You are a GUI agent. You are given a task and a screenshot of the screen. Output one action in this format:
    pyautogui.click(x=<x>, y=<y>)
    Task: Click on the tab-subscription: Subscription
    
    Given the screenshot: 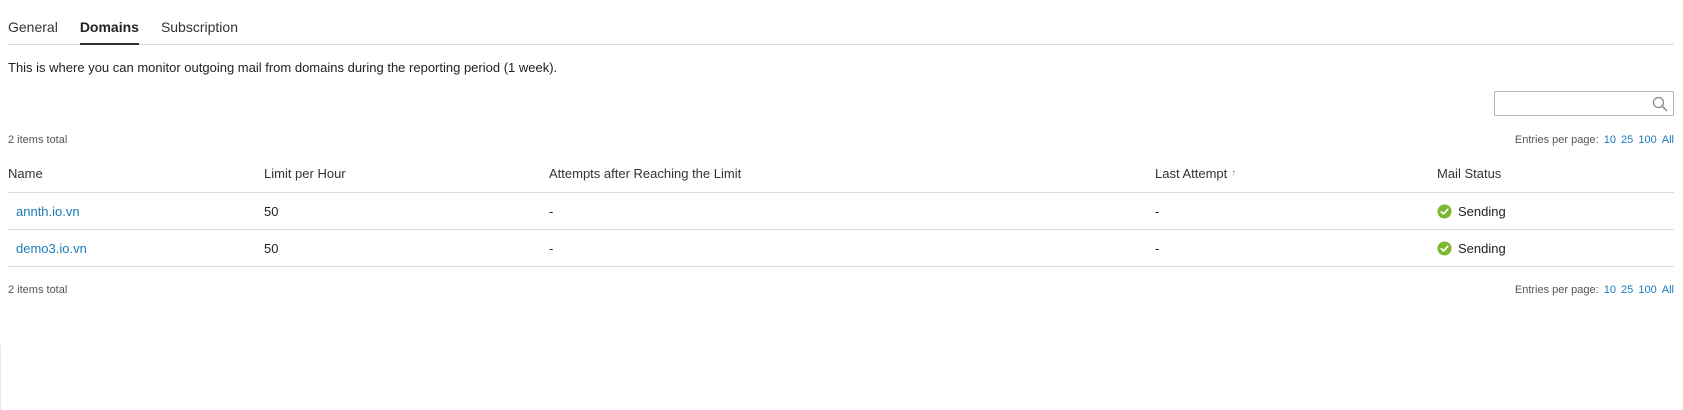 What is the action you would take?
    pyautogui.click(x=199, y=31)
    